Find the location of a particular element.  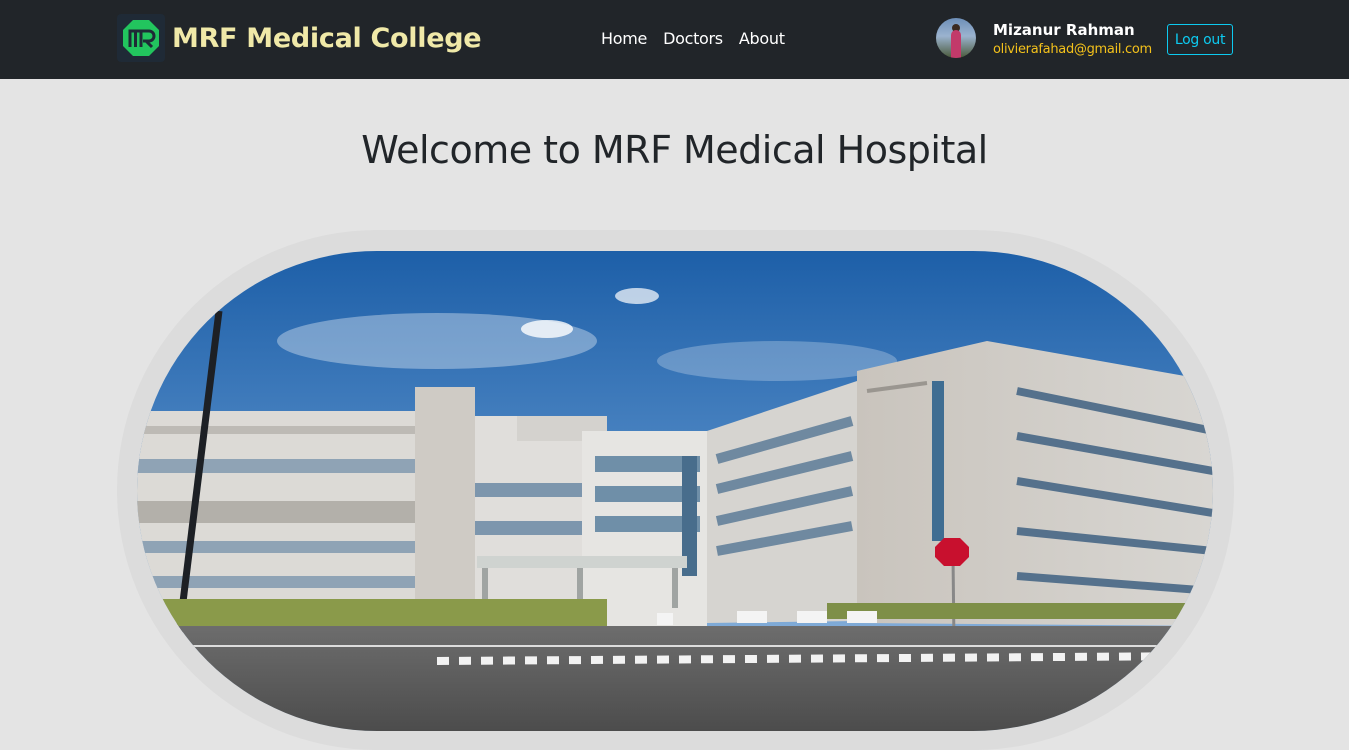

nav-link-doctors: Doctors is located at coordinates (693, 38).